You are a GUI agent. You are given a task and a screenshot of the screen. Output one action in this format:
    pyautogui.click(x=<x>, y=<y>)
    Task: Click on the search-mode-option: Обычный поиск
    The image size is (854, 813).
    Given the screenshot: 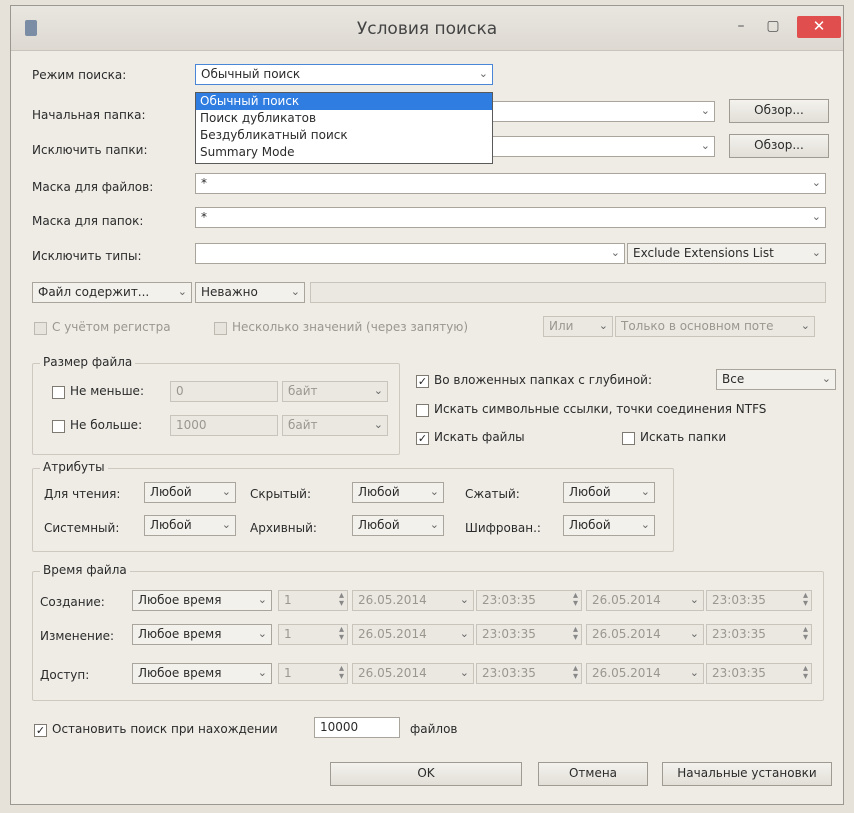 What is the action you would take?
    pyautogui.click(x=344, y=101)
    